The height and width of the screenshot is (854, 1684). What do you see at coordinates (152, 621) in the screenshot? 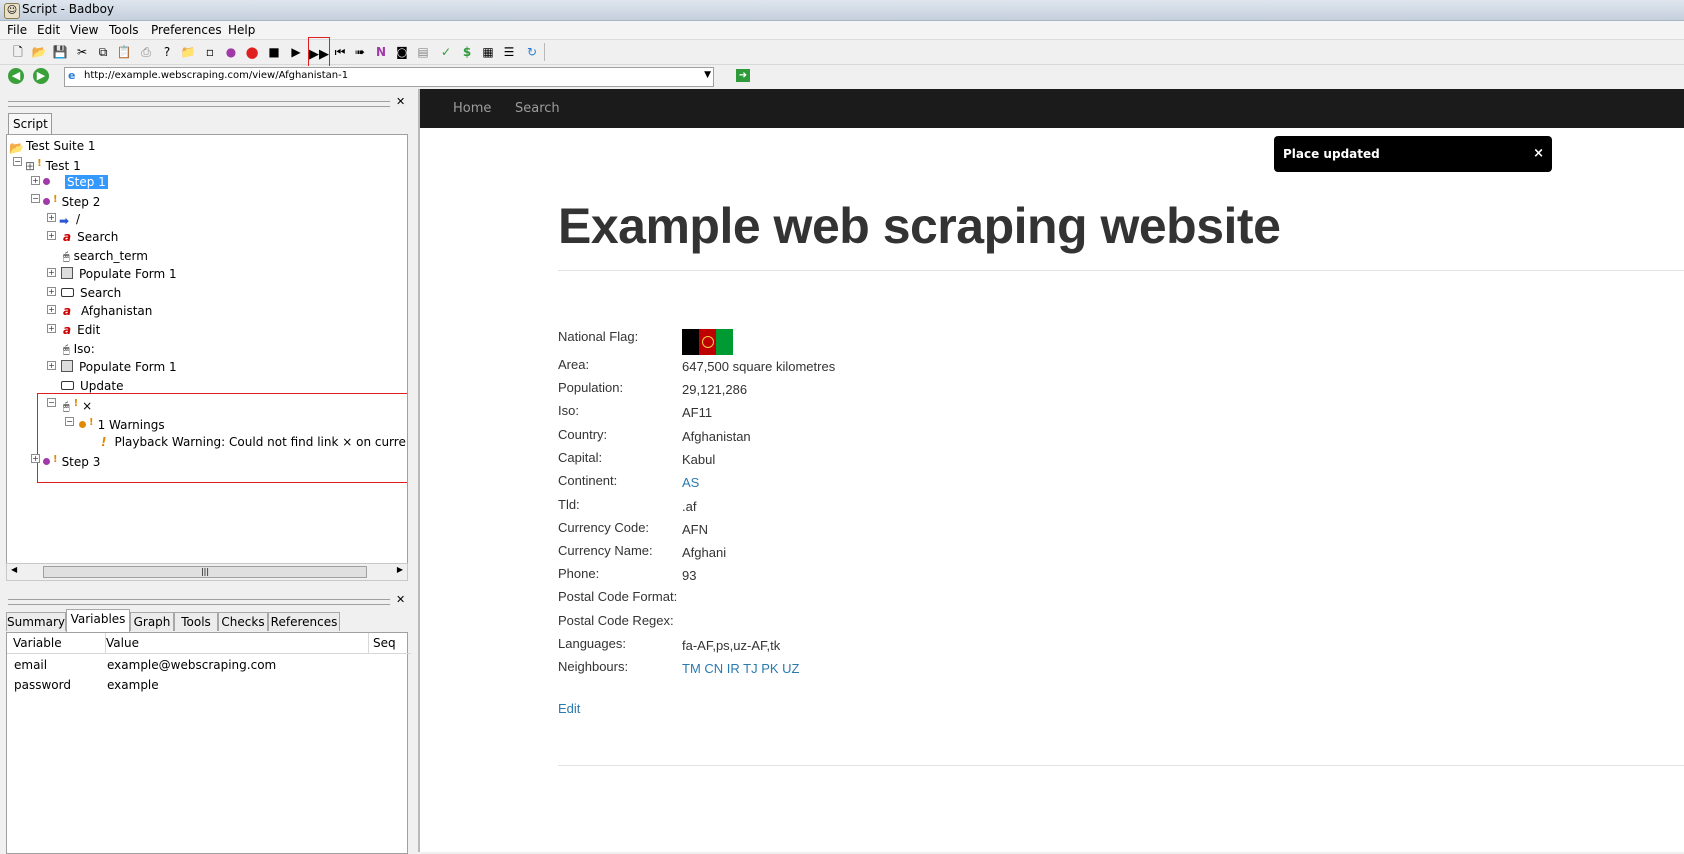
I see `tab-graph: Graph` at bounding box center [152, 621].